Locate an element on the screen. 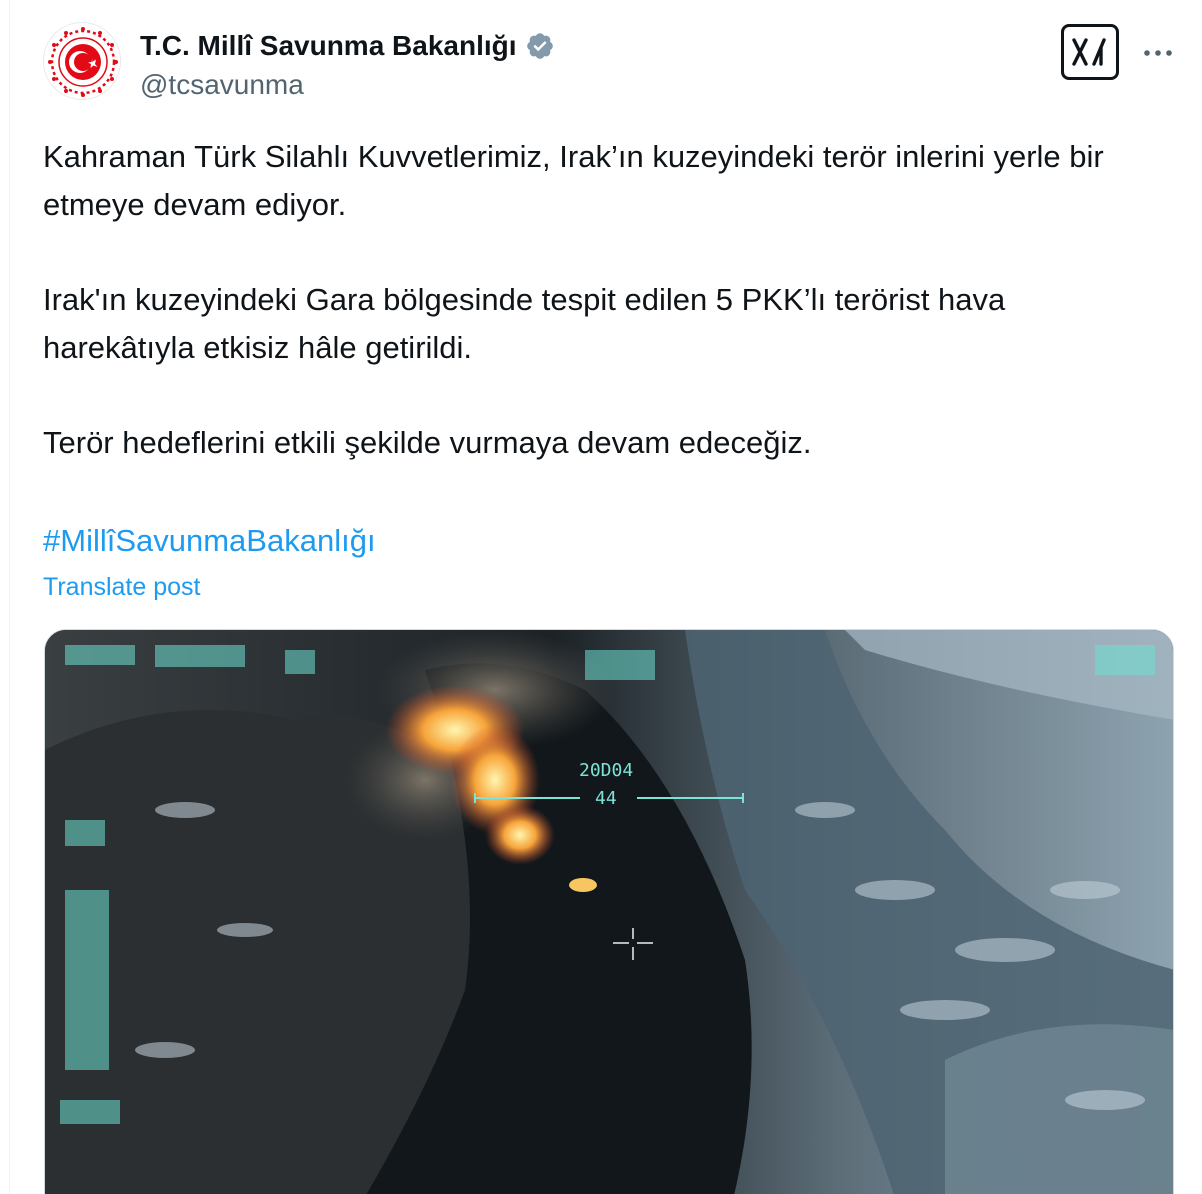  more-options-button is located at coordinates (1158, 53).